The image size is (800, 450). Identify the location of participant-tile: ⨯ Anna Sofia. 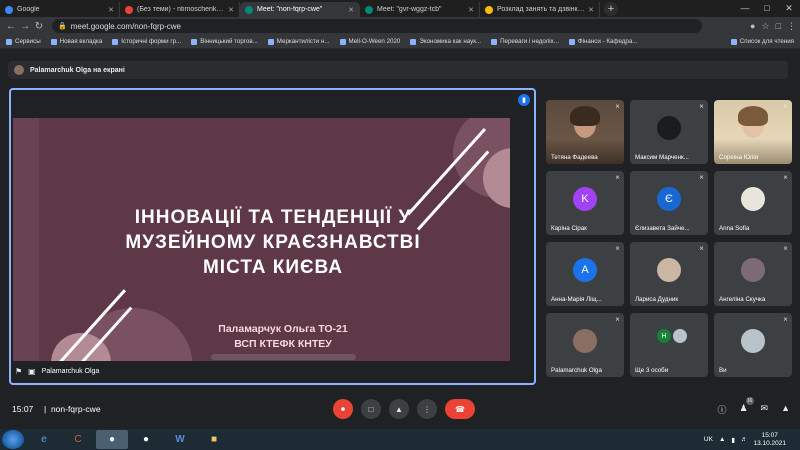
(753, 203).